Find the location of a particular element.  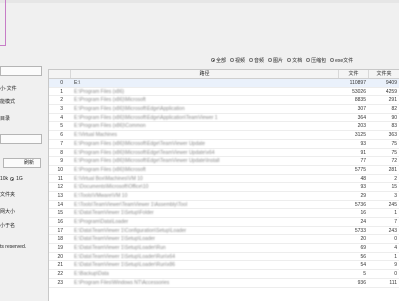

table-row: 18 E:\Data\TeamViewer 1\Setup\Loader 20 0 is located at coordinates (224, 240).